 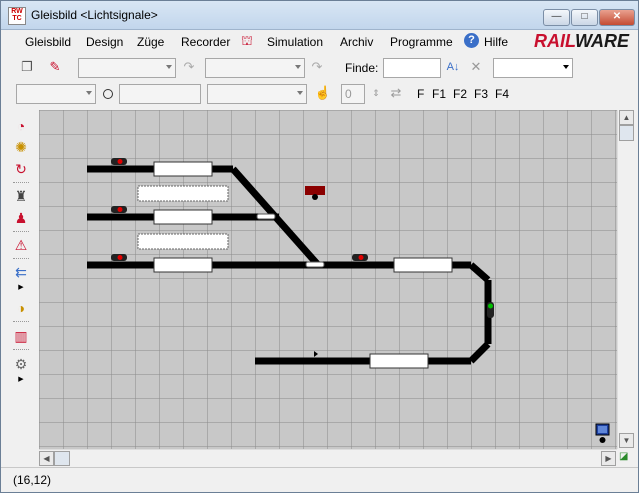 I want to click on fkey-f4: F4, so click(x=502, y=94).